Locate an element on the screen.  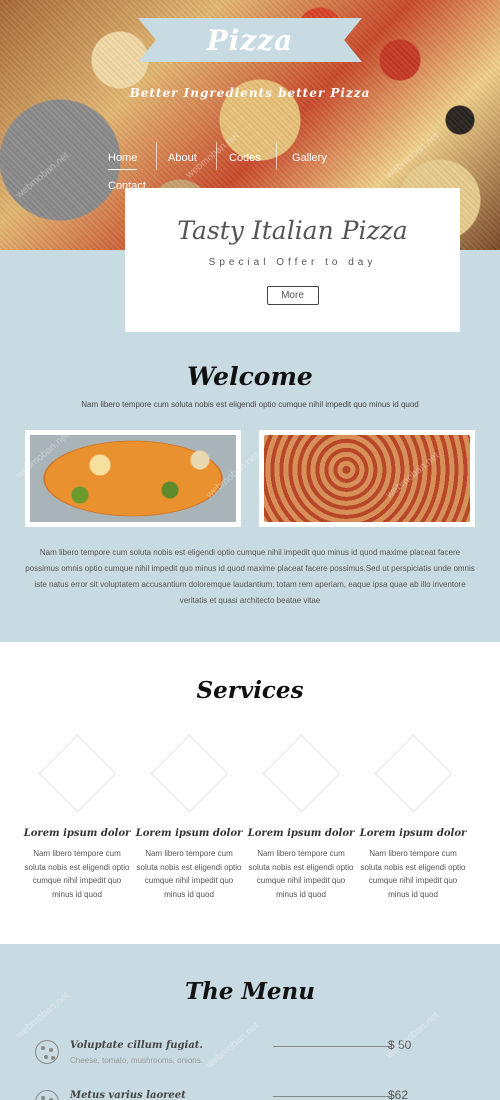
site-logo: Pizza is located at coordinates (250, 40).